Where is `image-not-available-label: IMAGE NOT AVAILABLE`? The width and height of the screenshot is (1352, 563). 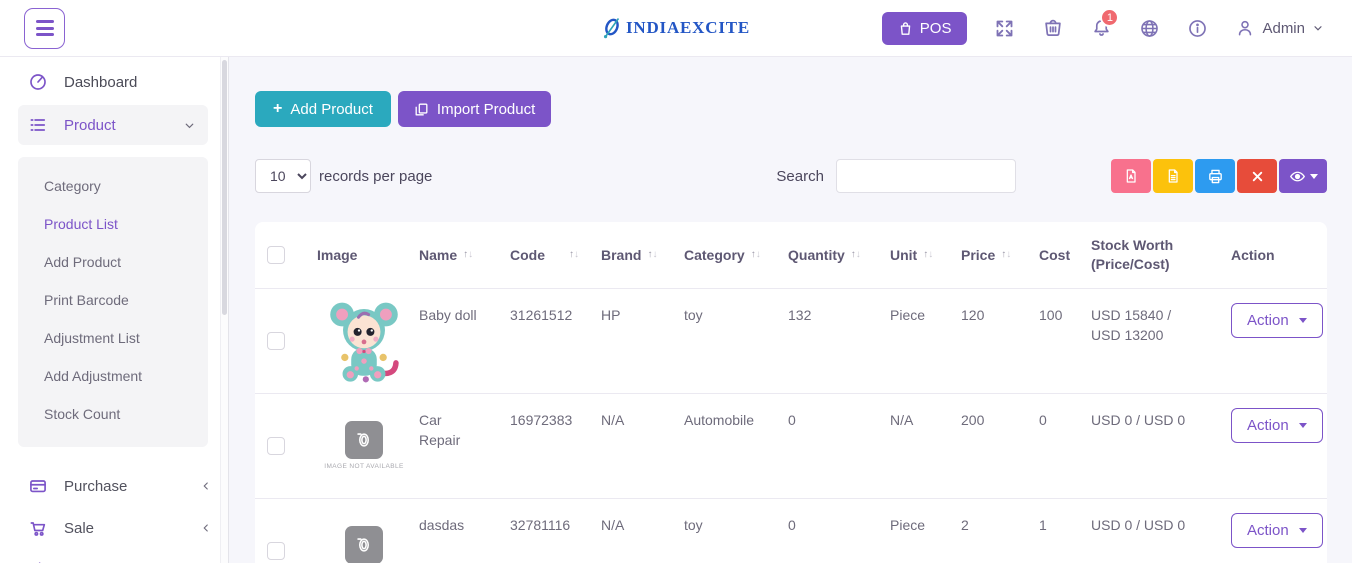
image-not-available-label: IMAGE NOT AVAILABLE is located at coordinates (364, 466).